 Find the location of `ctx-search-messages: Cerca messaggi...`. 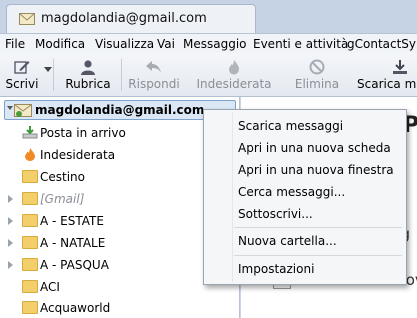

ctx-search-messages: Cerca messaggi... is located at coordinates (291, 192).